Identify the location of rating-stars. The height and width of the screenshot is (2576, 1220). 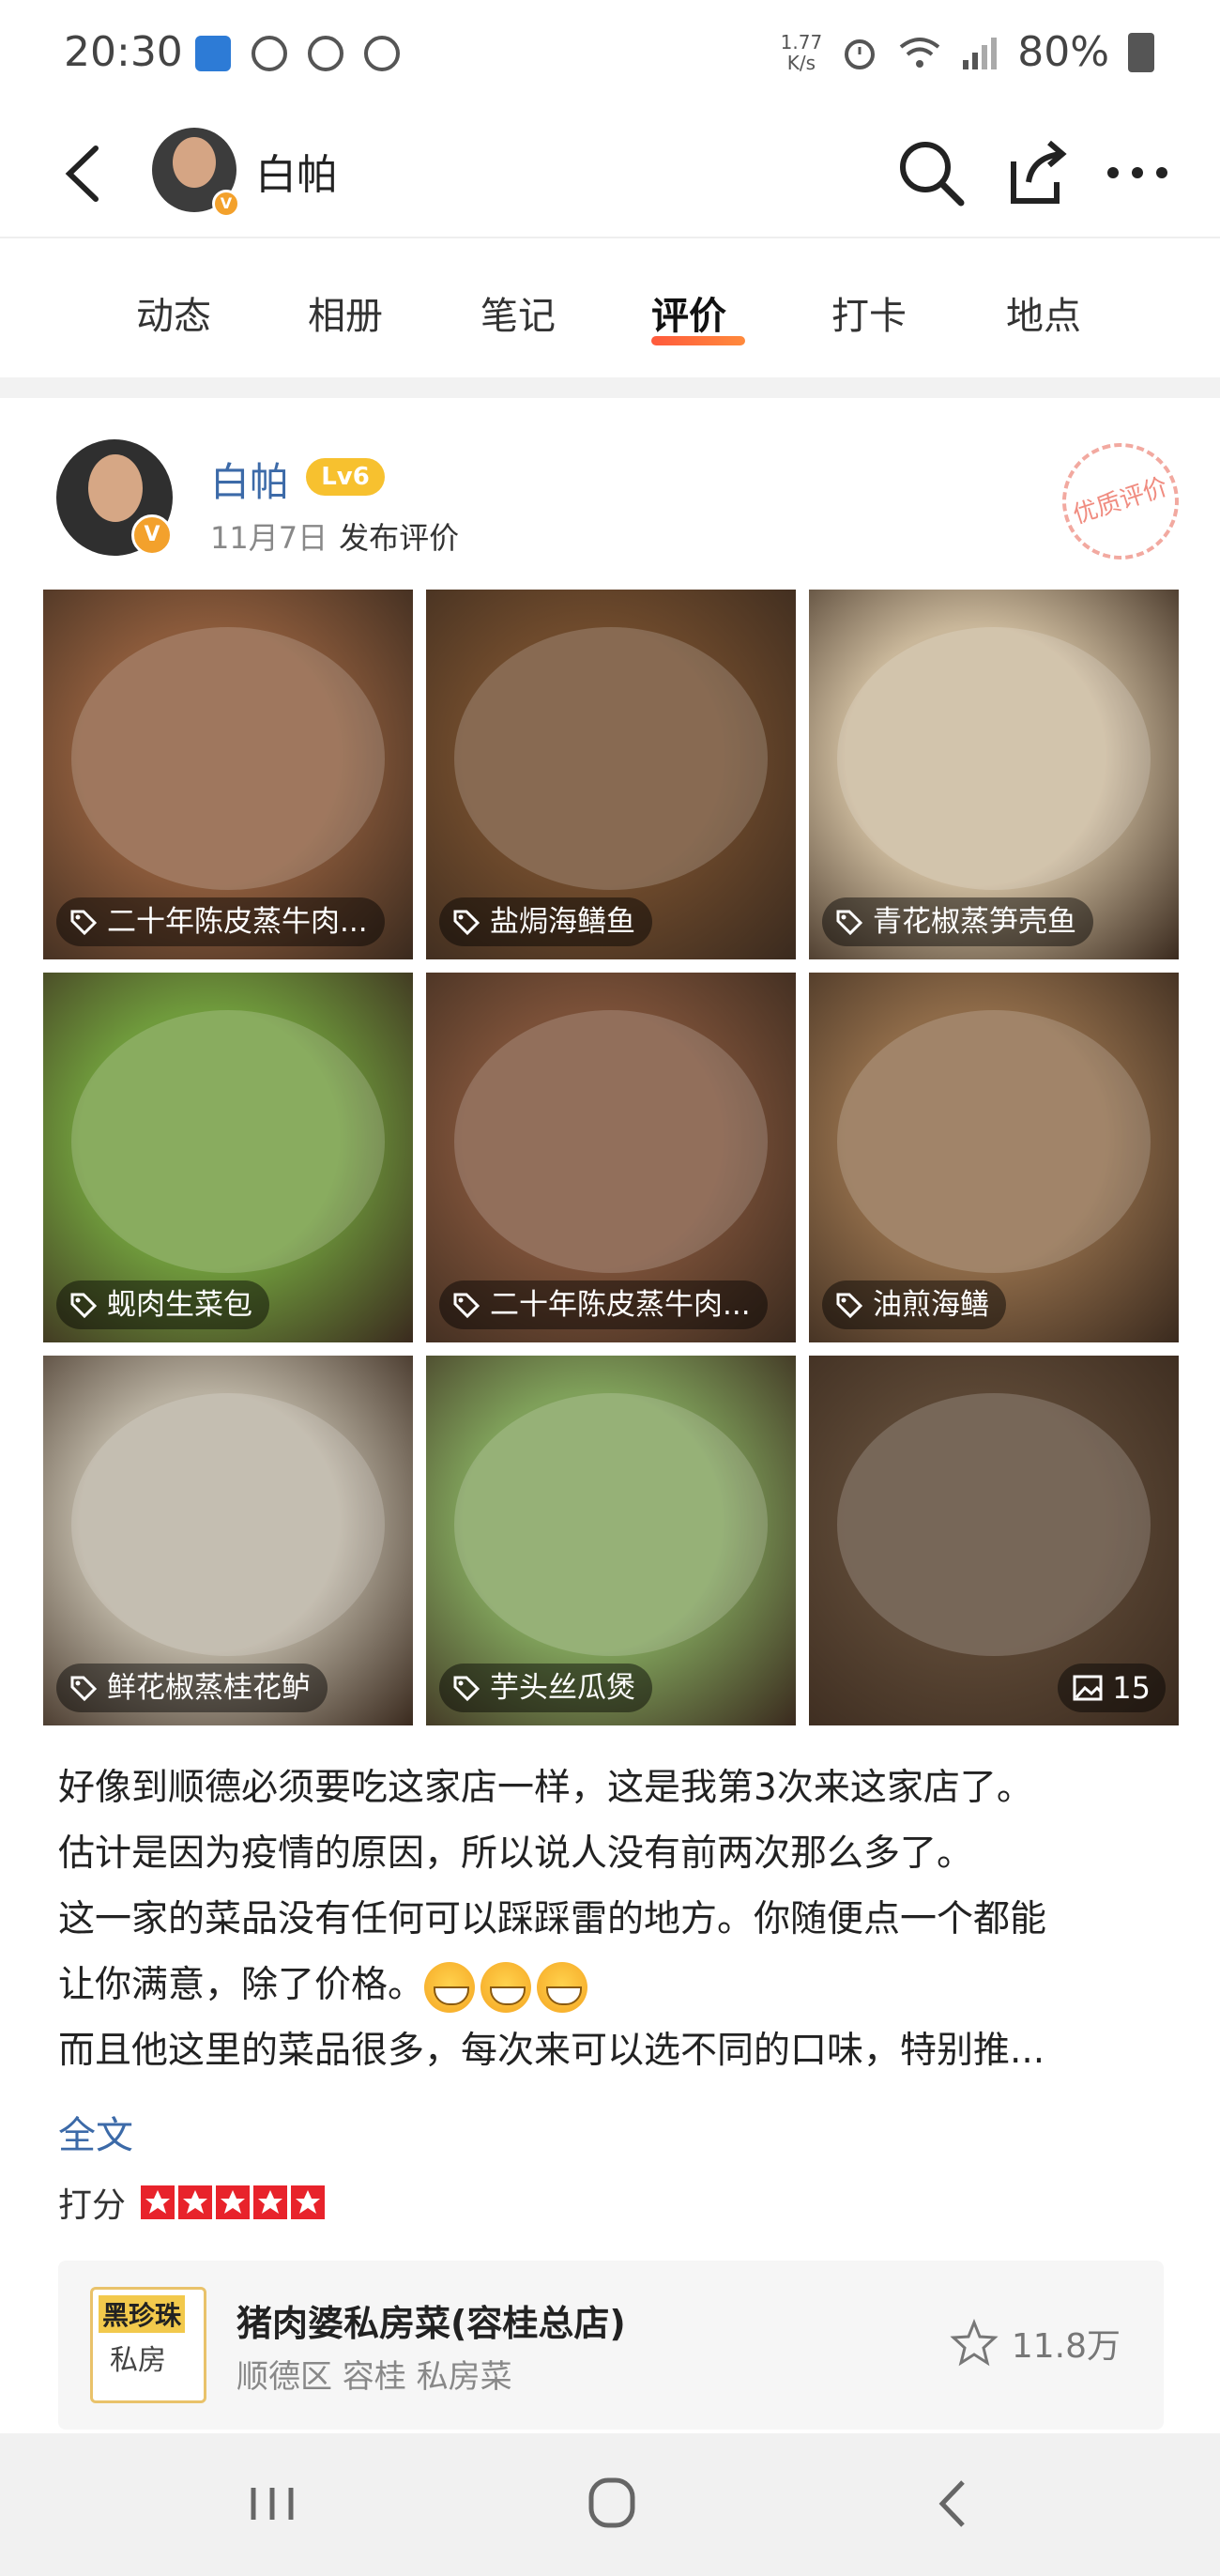
(233, 2202).